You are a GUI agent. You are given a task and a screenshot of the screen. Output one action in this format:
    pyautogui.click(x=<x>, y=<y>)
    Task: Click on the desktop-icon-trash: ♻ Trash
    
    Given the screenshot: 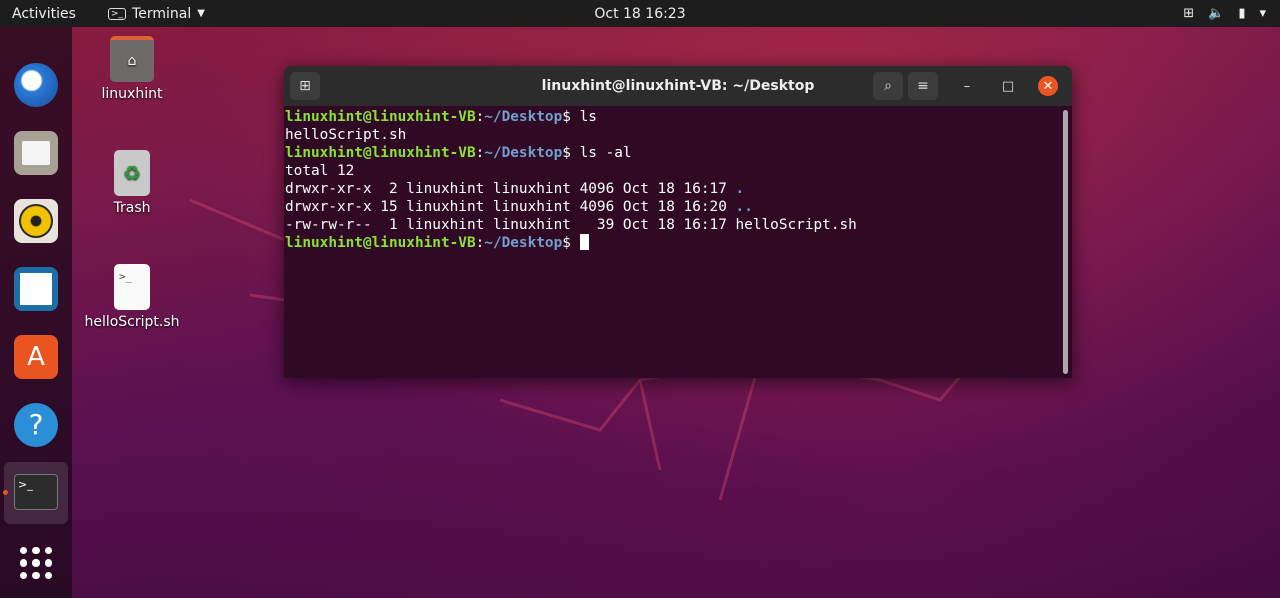 What is the action you would take?
    pyautogui.click(x=132, y=183)
    